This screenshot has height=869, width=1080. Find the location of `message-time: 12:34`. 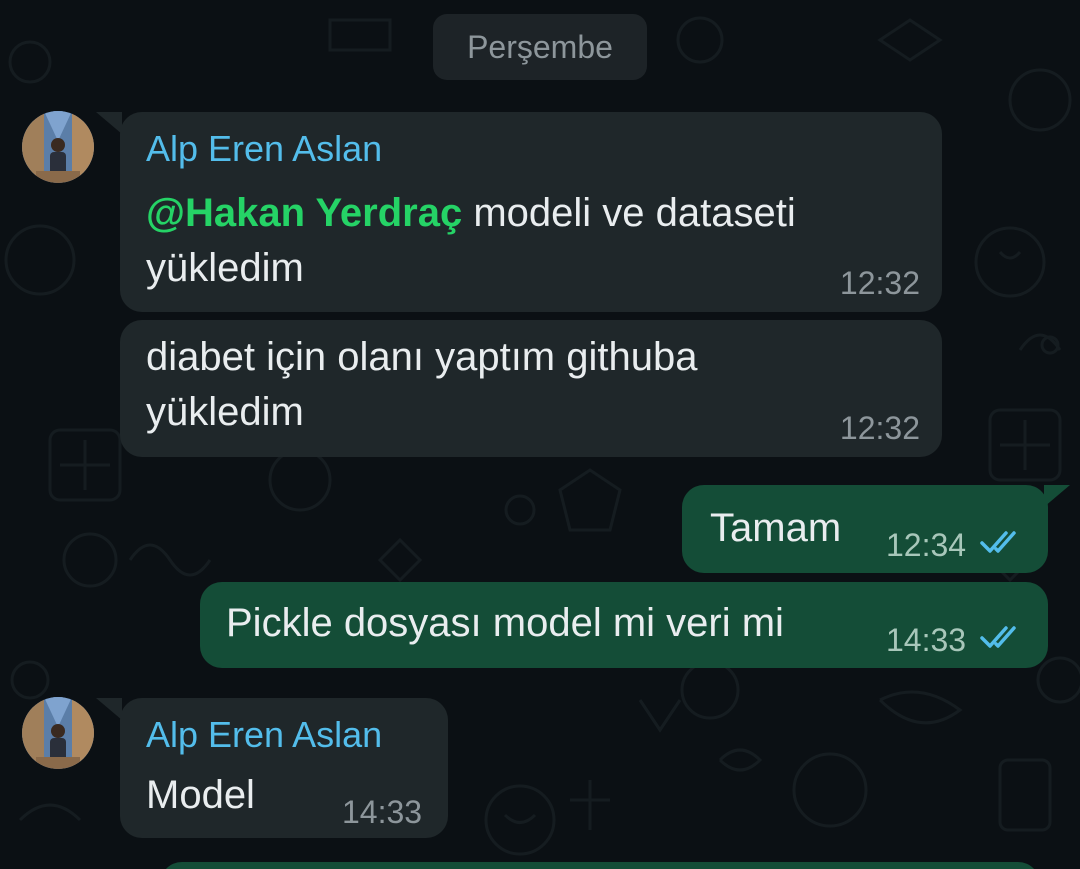

message-time: 12:34 is located at coordinates (926, 545).